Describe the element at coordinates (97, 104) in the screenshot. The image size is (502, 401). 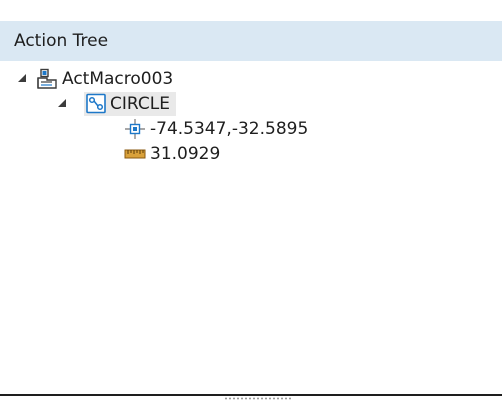
I see `circle-node-icon` at that location.